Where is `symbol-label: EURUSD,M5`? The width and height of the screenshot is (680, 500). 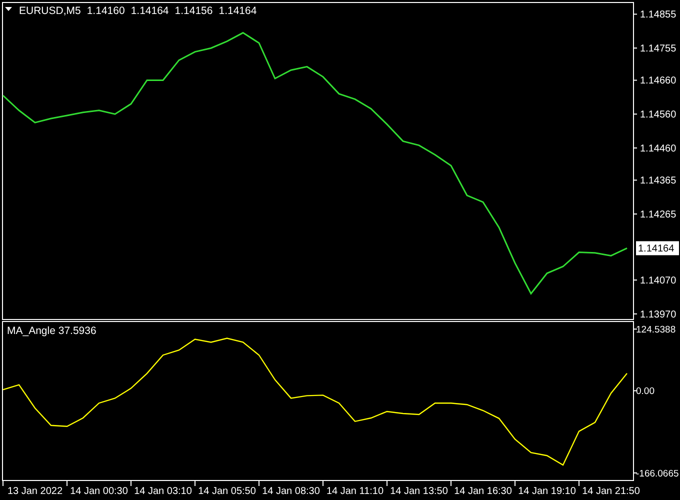 symbol-label: EURUSD,M5 is located at coordinates (50, 11).